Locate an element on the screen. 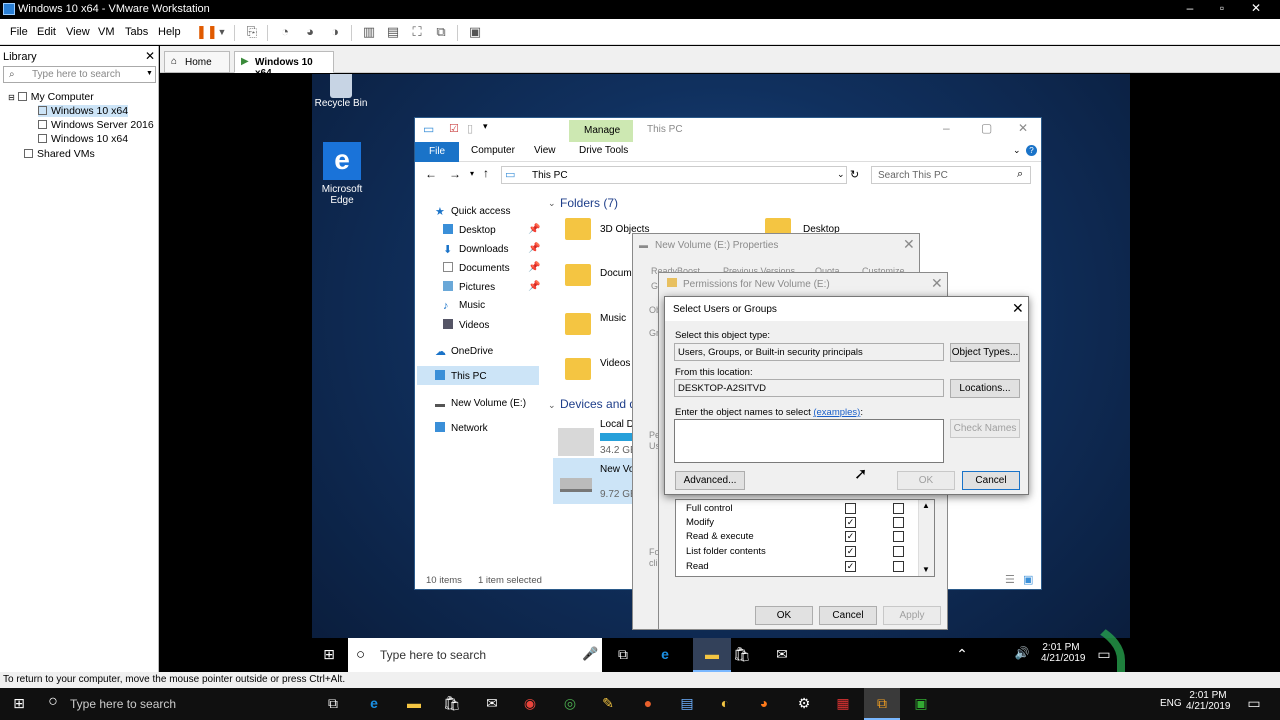 The width and height of the screenshot is (1280, 720). minimize-button: – is located at coordinates (1190, 8).